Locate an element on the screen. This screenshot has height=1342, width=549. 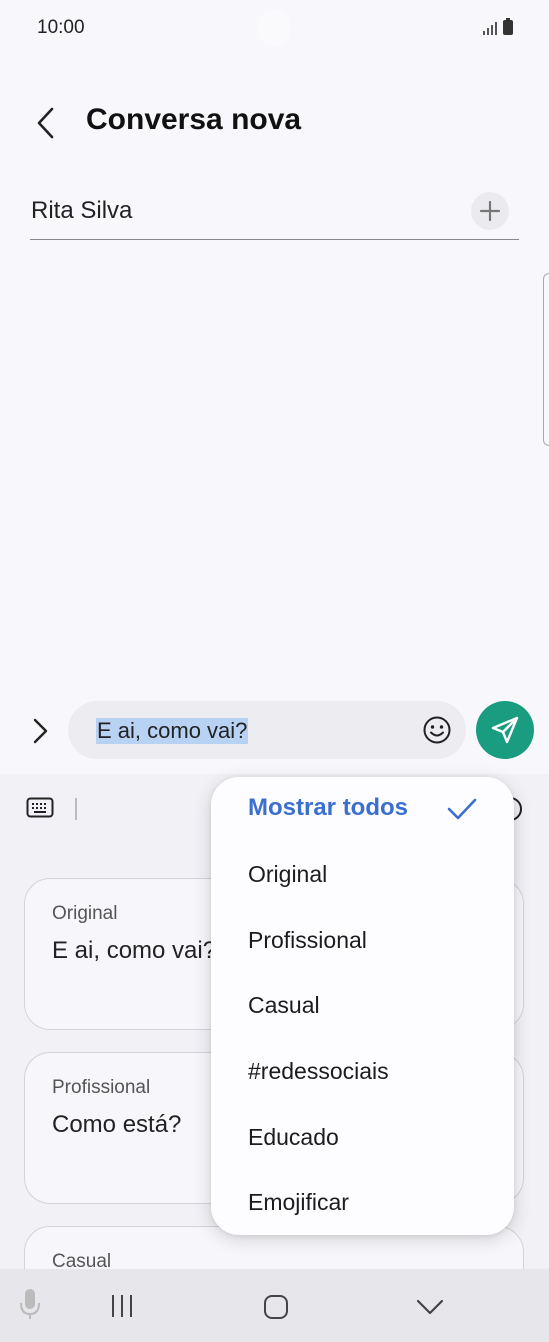
menu-item-casual: Casual is located at coordinates (368, 1012).